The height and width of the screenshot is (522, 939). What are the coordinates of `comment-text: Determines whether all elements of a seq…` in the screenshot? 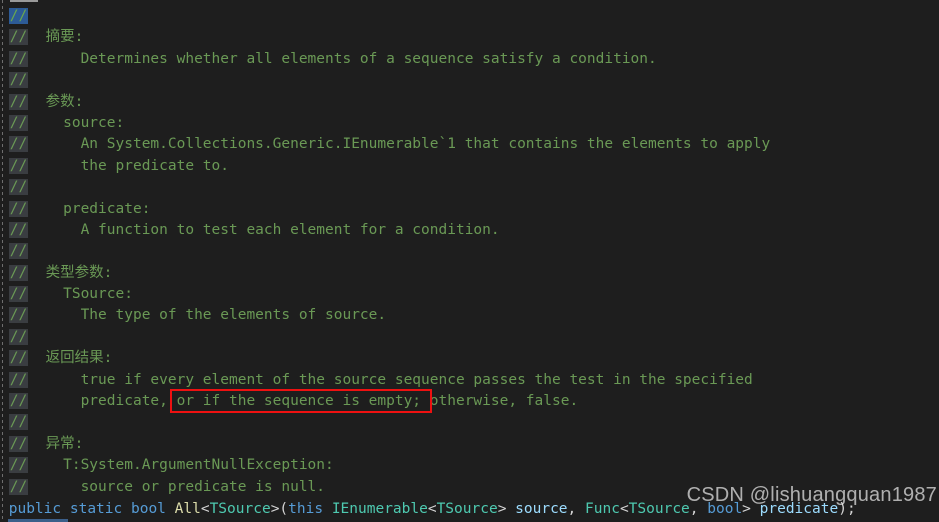 It's located at (342, 58).